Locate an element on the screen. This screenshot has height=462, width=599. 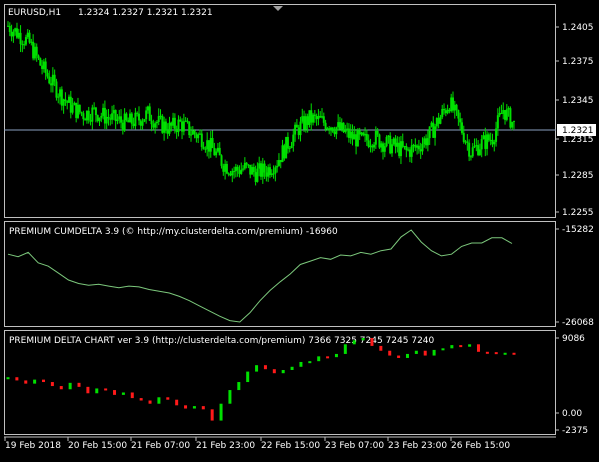
y-tick-label: -15282 is located at coordinates (578, 230).